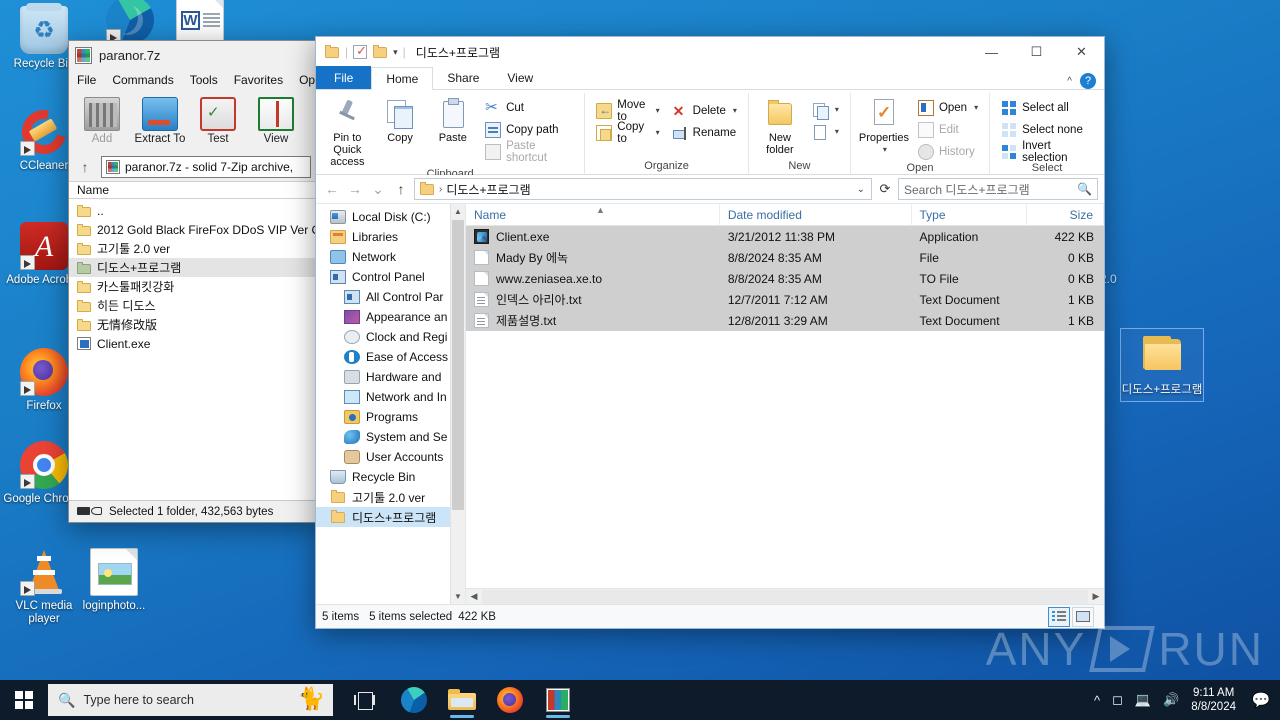 The image size is (1280, 720). What do you see at coordinates (529, 107) in the screenshot?
I see `cut-button: Cut` at bounding box center [529, 107].